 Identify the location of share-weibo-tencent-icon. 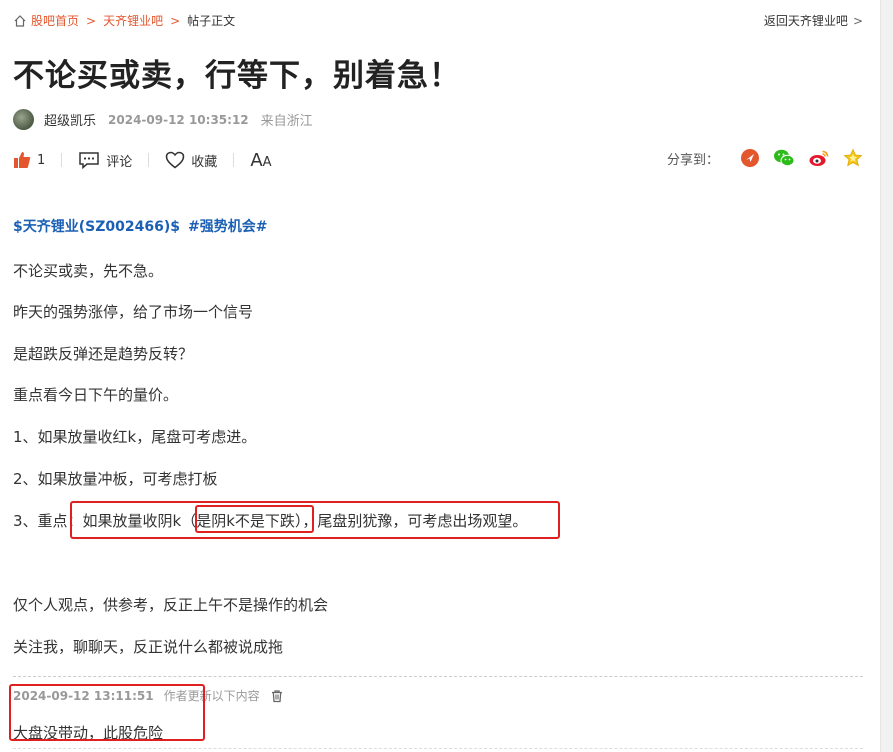
(750, 158).